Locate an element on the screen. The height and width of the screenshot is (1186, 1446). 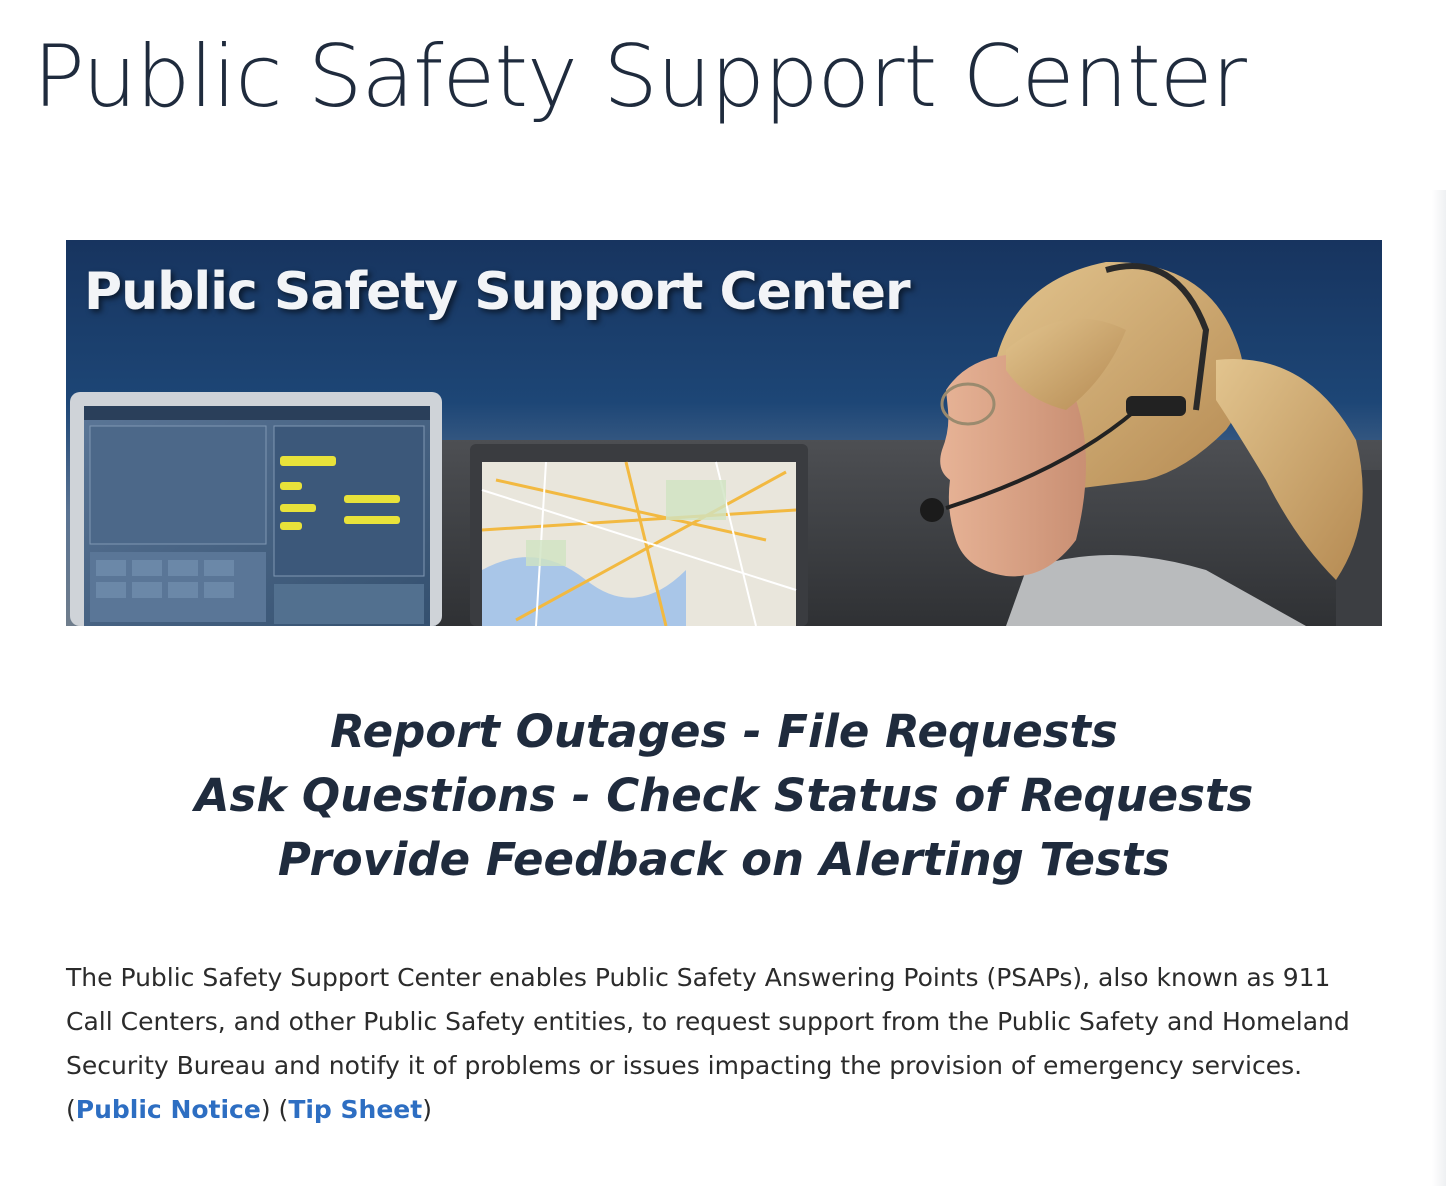
intro-end: ) is located at coordinates (427, 1109).